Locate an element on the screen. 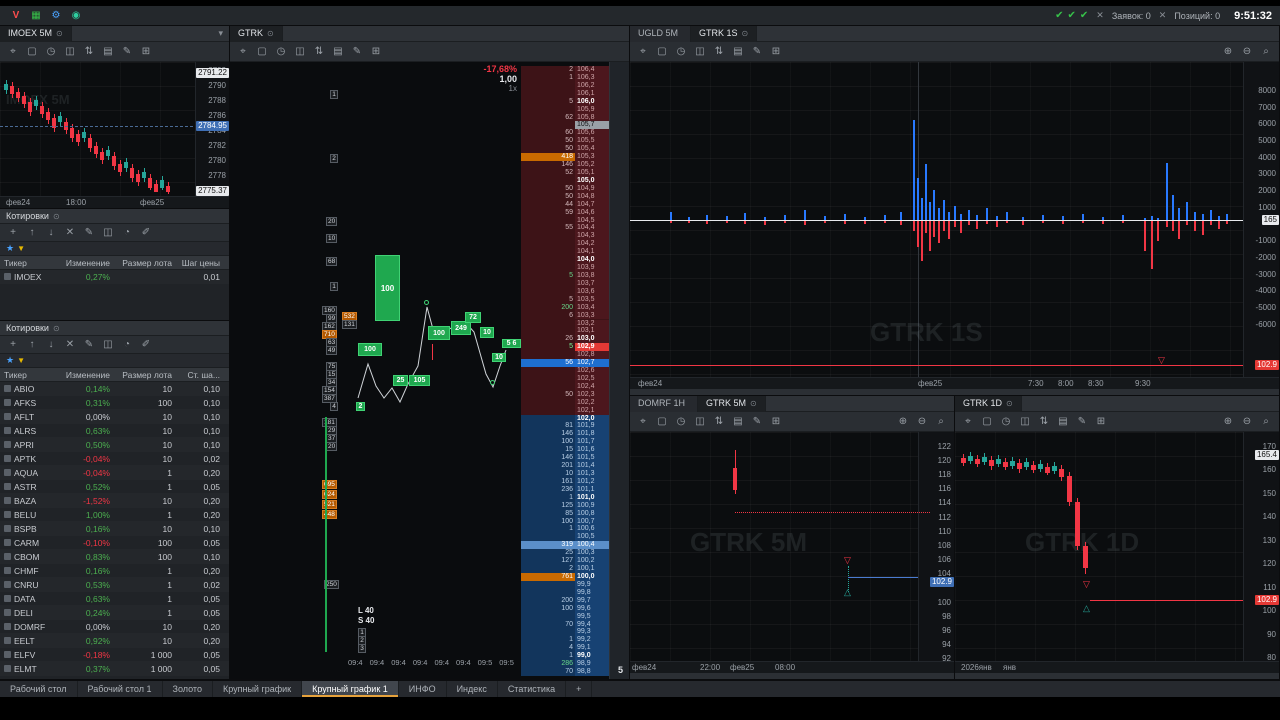 The width and height of the screenshot is (1280, 720). ladder-row: 103,9 is located at coordinates (565, 268).